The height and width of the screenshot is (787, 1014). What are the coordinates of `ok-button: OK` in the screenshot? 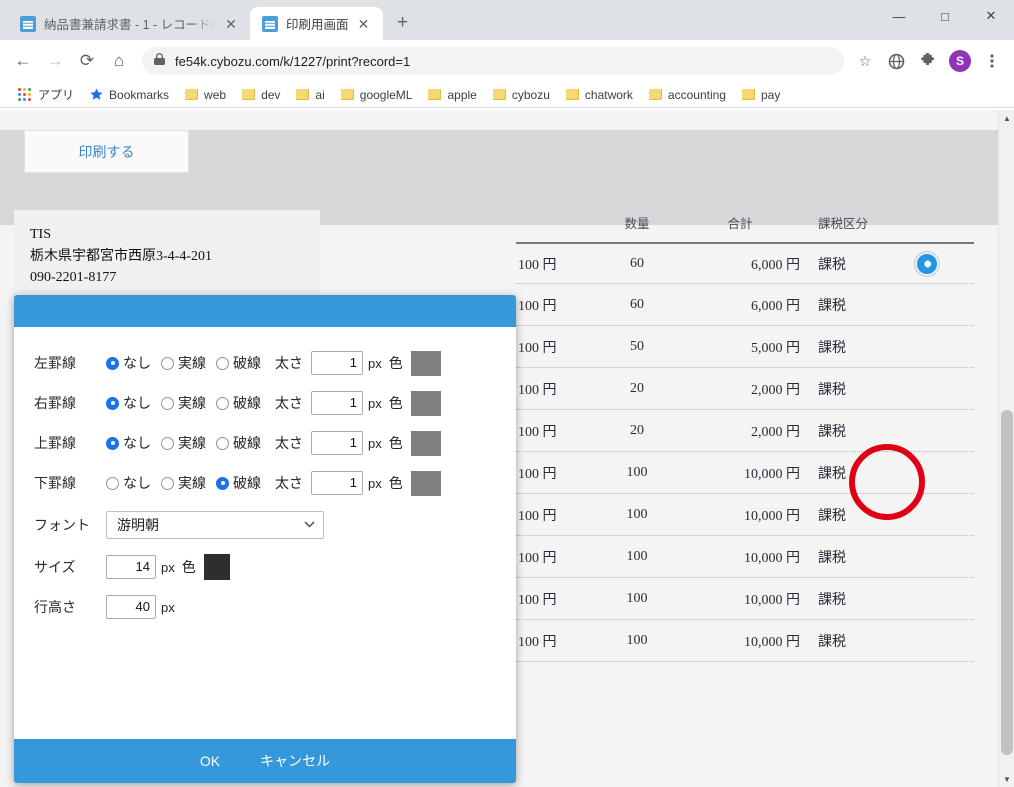 It's located at (210, 761).